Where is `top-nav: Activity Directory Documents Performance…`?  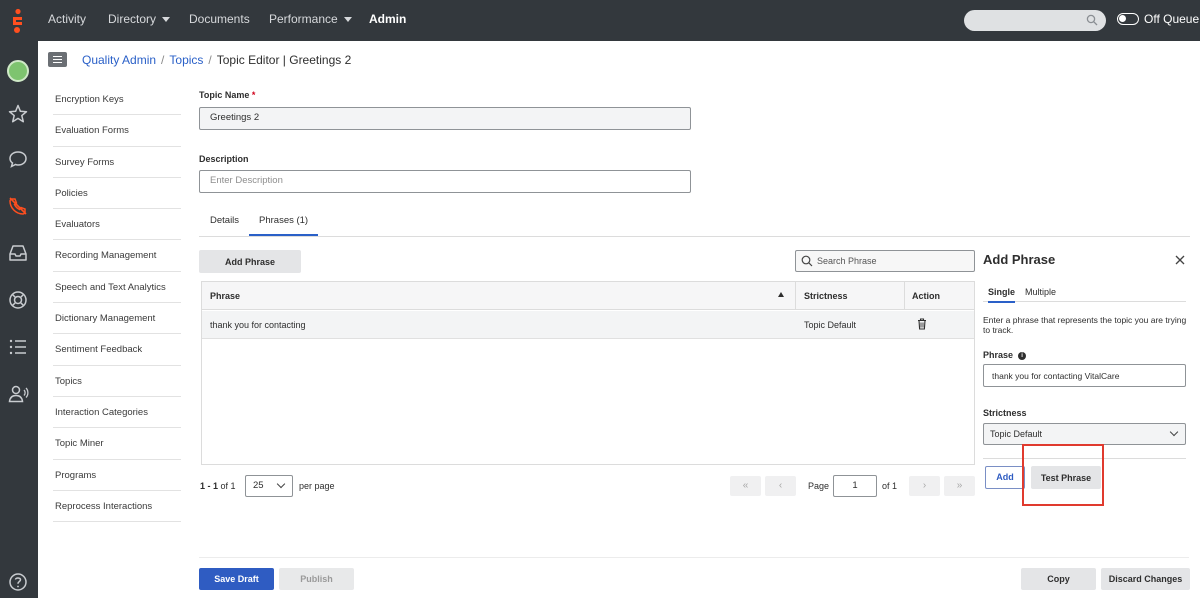
top-nav: Activity Directory Documents Performance… is located at coordinates (600, 20).